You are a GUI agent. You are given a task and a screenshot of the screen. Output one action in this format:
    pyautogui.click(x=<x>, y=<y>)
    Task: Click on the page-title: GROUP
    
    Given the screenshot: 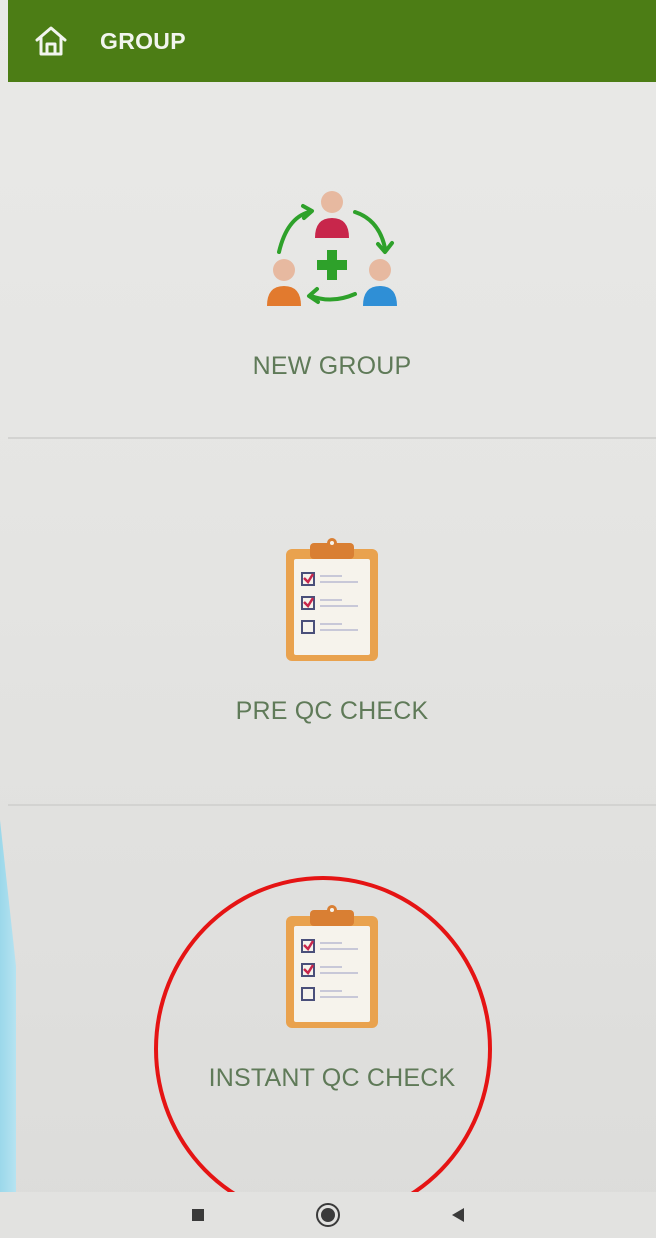 What is the action you would take?
    pyautogui.click(x=143, y=40)
    